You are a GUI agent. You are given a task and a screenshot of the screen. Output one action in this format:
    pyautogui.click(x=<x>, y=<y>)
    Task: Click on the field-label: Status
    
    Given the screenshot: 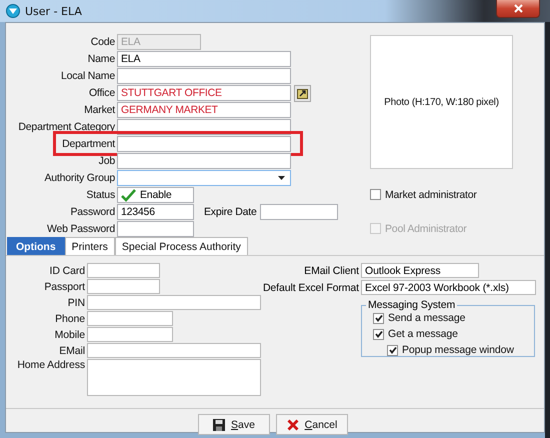 What is the action you would take?
    pyautogui.click(x=100, y=195)
    